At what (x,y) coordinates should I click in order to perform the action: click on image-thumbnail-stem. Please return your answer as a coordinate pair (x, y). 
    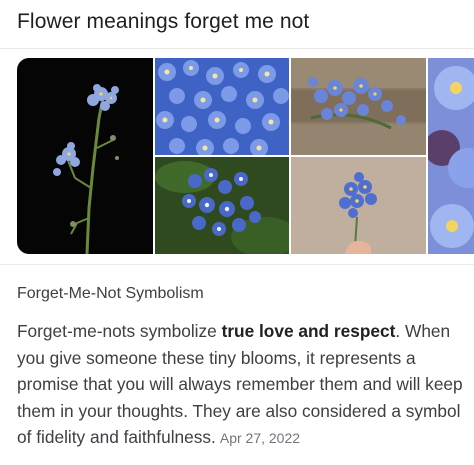
    Looking at the image, I should click on (85, 156).